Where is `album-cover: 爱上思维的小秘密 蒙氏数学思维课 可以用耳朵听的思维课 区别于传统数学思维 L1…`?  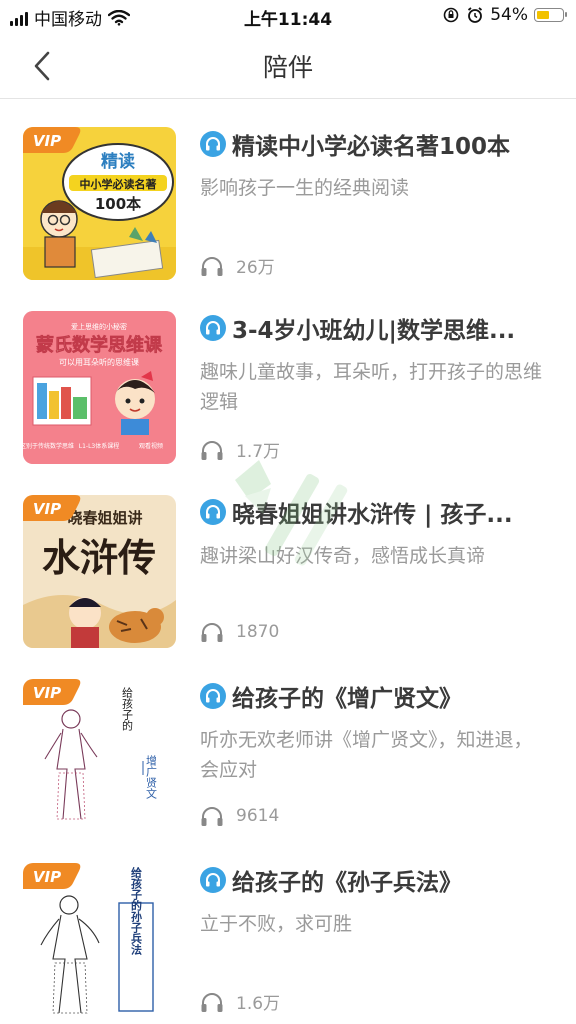
album-cover: 爱上思维的小秘密 蒙氏数学思维课 可以用耳朵听的思维课 区别于传统数学思维 L1… is located at coordinates (99, 387).